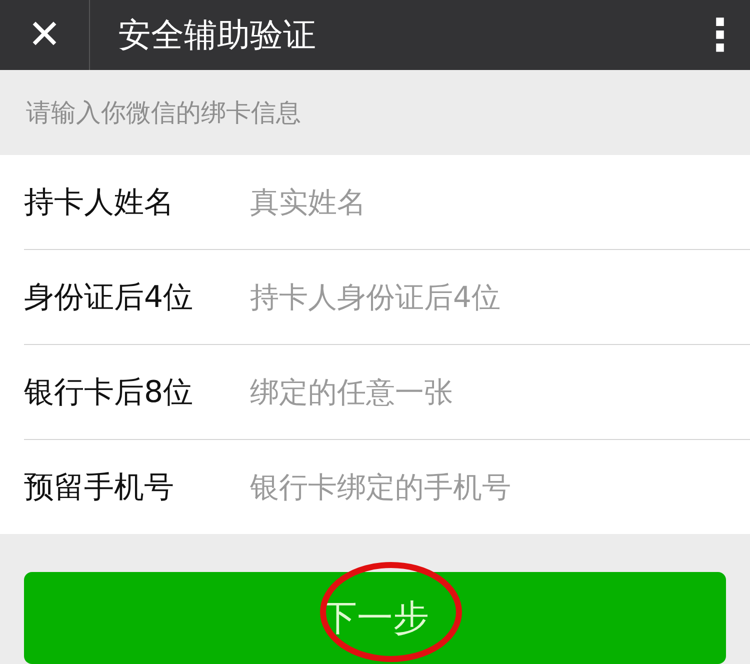 The width and height of the screenshot is (750, 664). What do you see at coordinates (99, 203) in the screenshot?
I see `field-label: 持卡人姓名` at bounding box center [99, 203].